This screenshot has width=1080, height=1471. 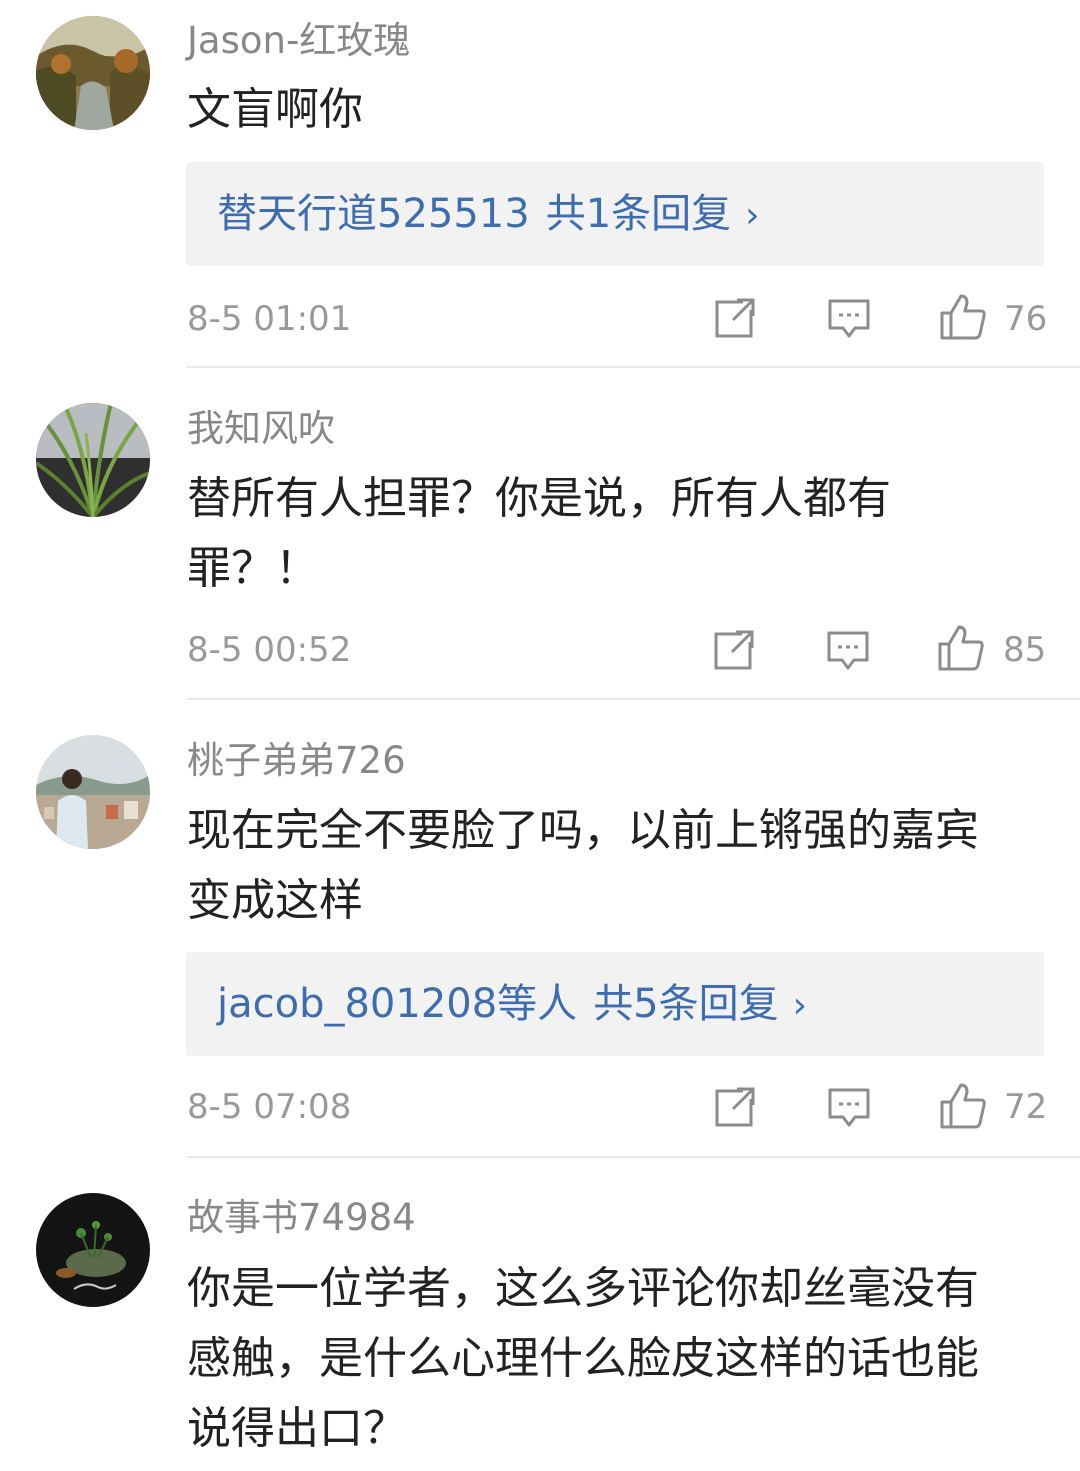 I want to click on like-count: 85, so click(x=1025, y=650).